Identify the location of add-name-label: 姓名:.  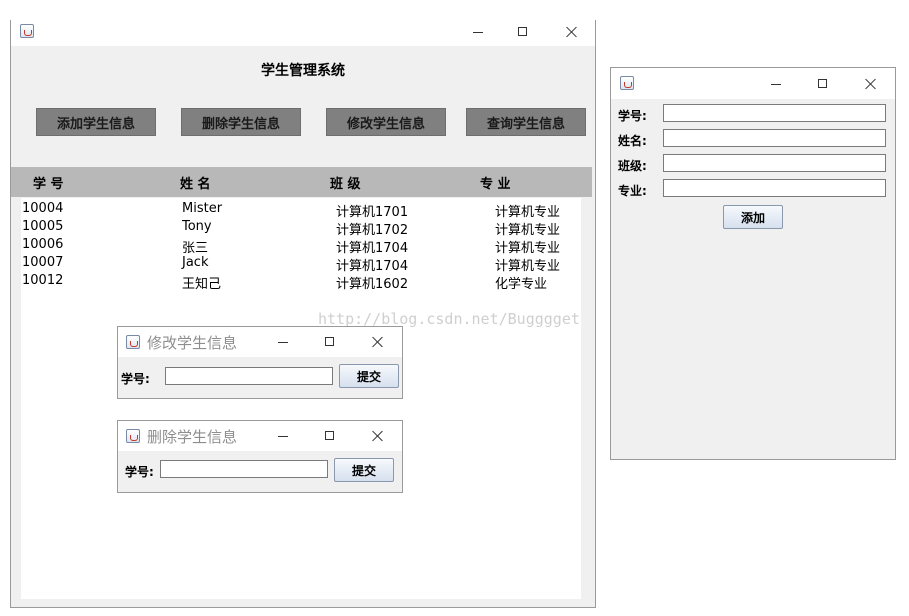
(632, 141).